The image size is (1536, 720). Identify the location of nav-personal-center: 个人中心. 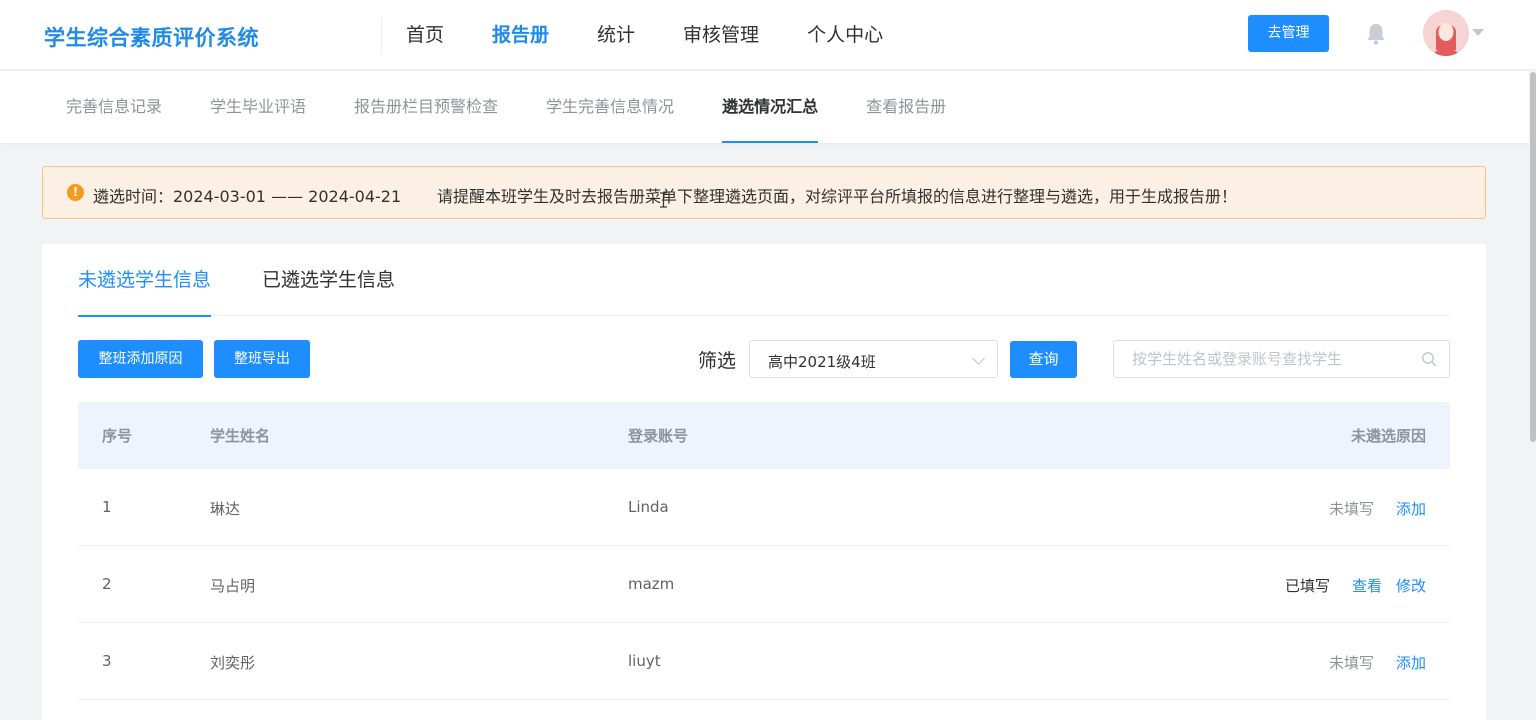
(845, 35).